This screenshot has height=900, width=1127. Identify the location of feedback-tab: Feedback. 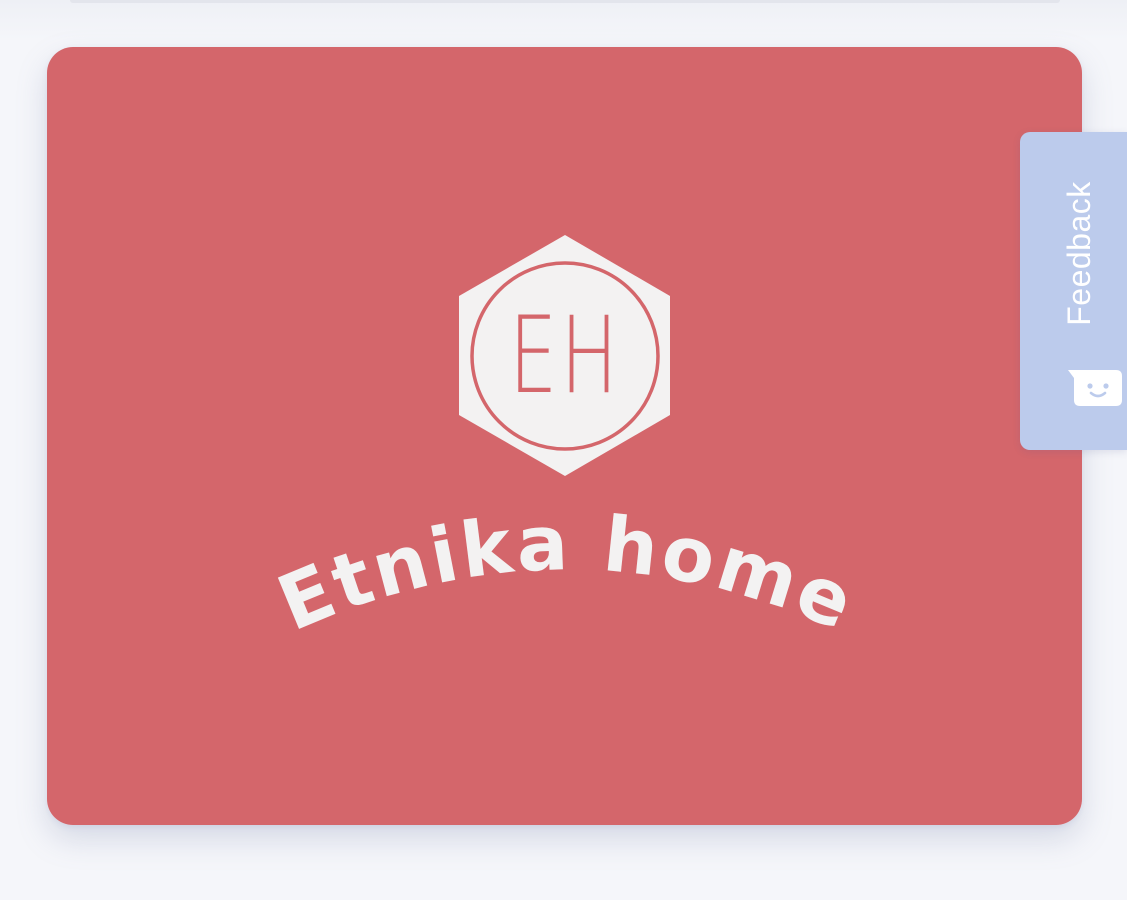
(1073, 291).